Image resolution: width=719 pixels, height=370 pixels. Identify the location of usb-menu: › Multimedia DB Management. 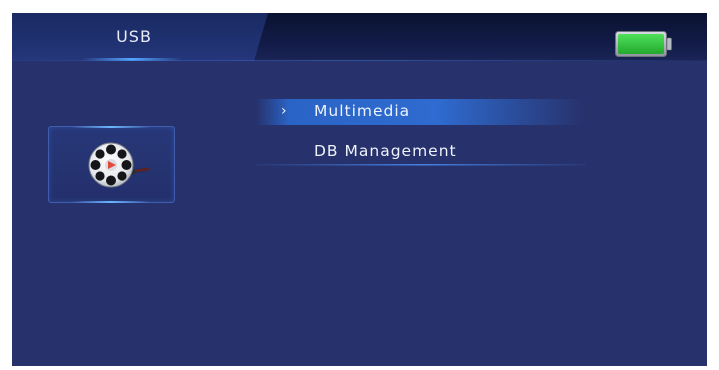
(421, 139).